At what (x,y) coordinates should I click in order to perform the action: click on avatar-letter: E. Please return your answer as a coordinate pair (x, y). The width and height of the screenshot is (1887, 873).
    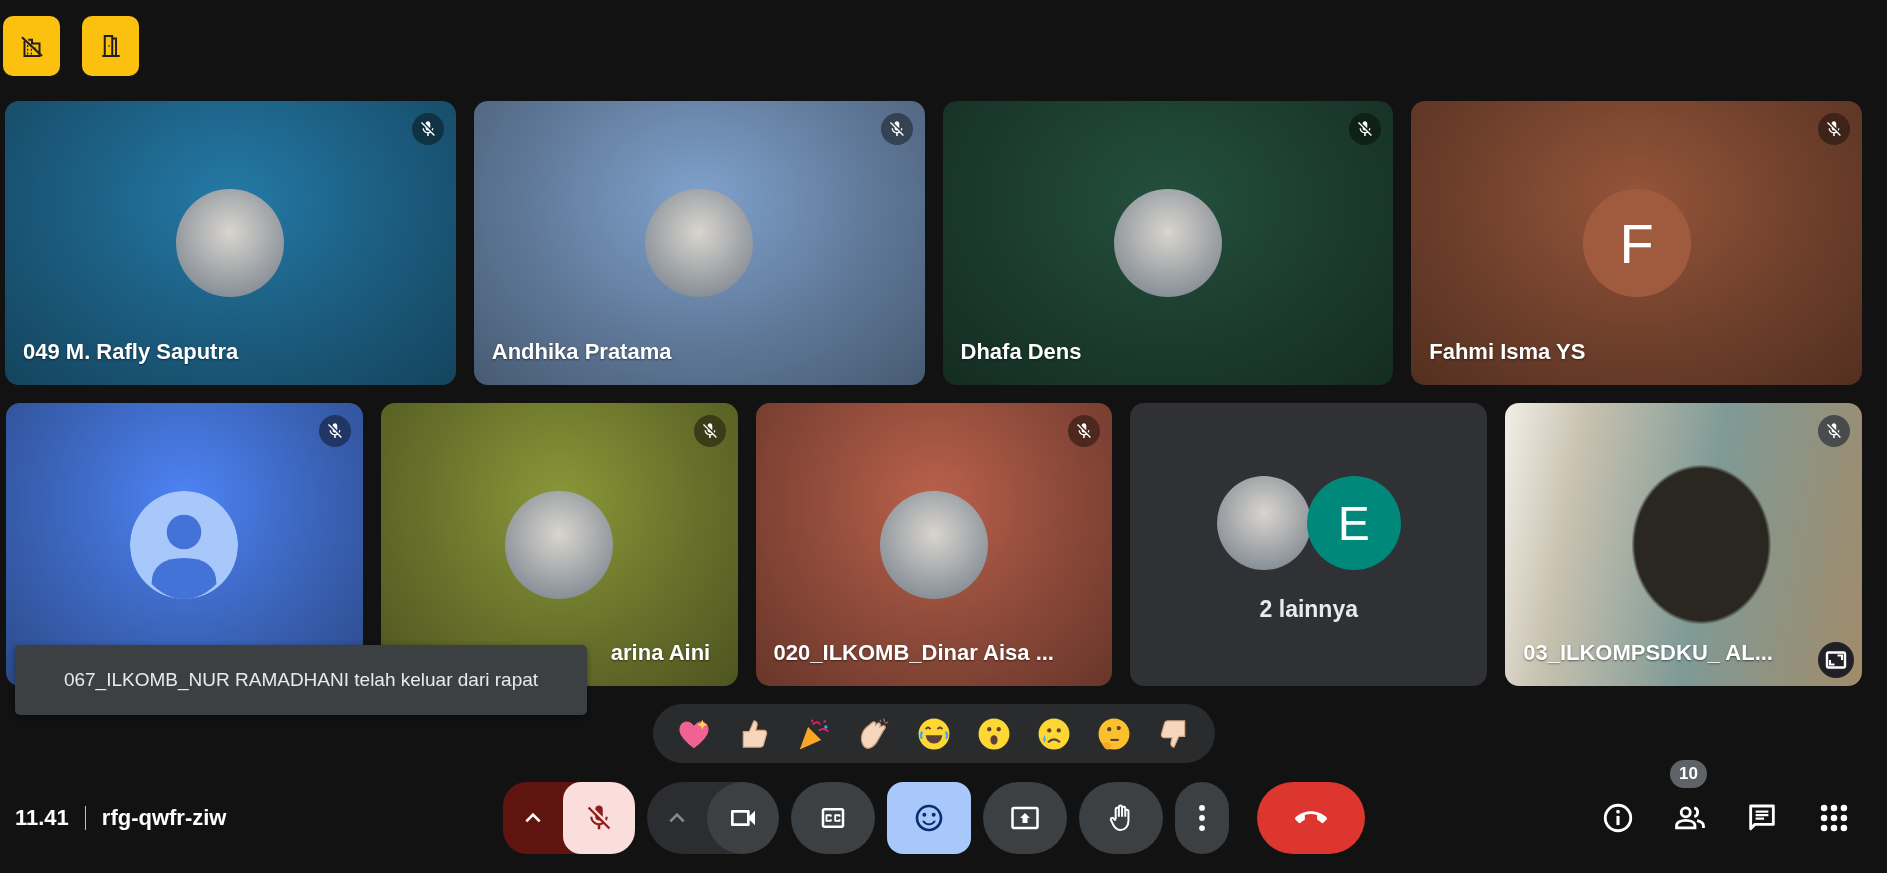
    Looking at the image, I should click on (1353, 523).